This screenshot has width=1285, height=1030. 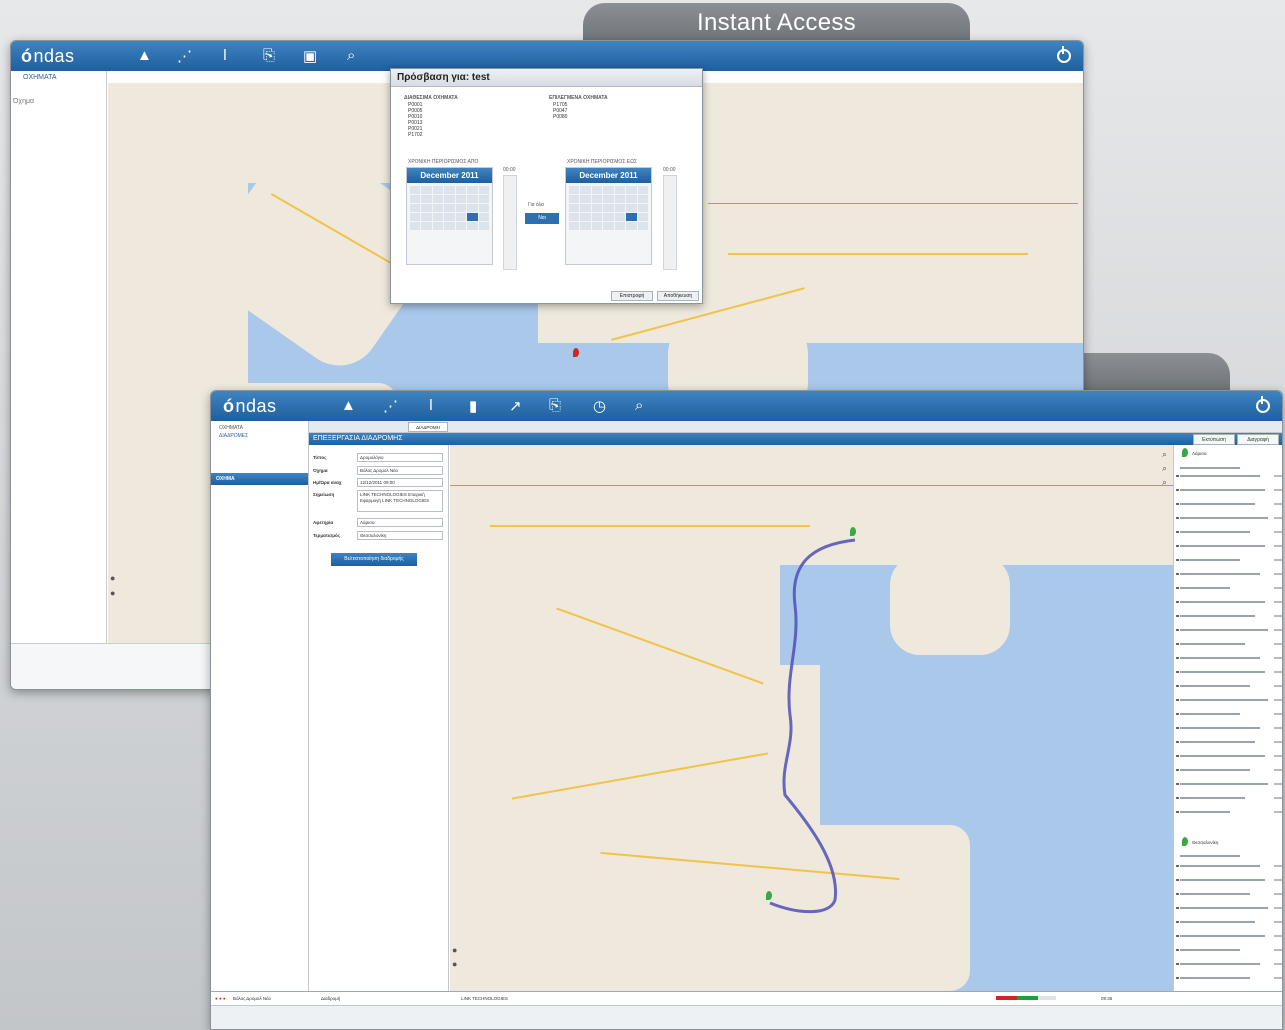 I want to click on apply-button: Ναι, so click(x=542, y=218).